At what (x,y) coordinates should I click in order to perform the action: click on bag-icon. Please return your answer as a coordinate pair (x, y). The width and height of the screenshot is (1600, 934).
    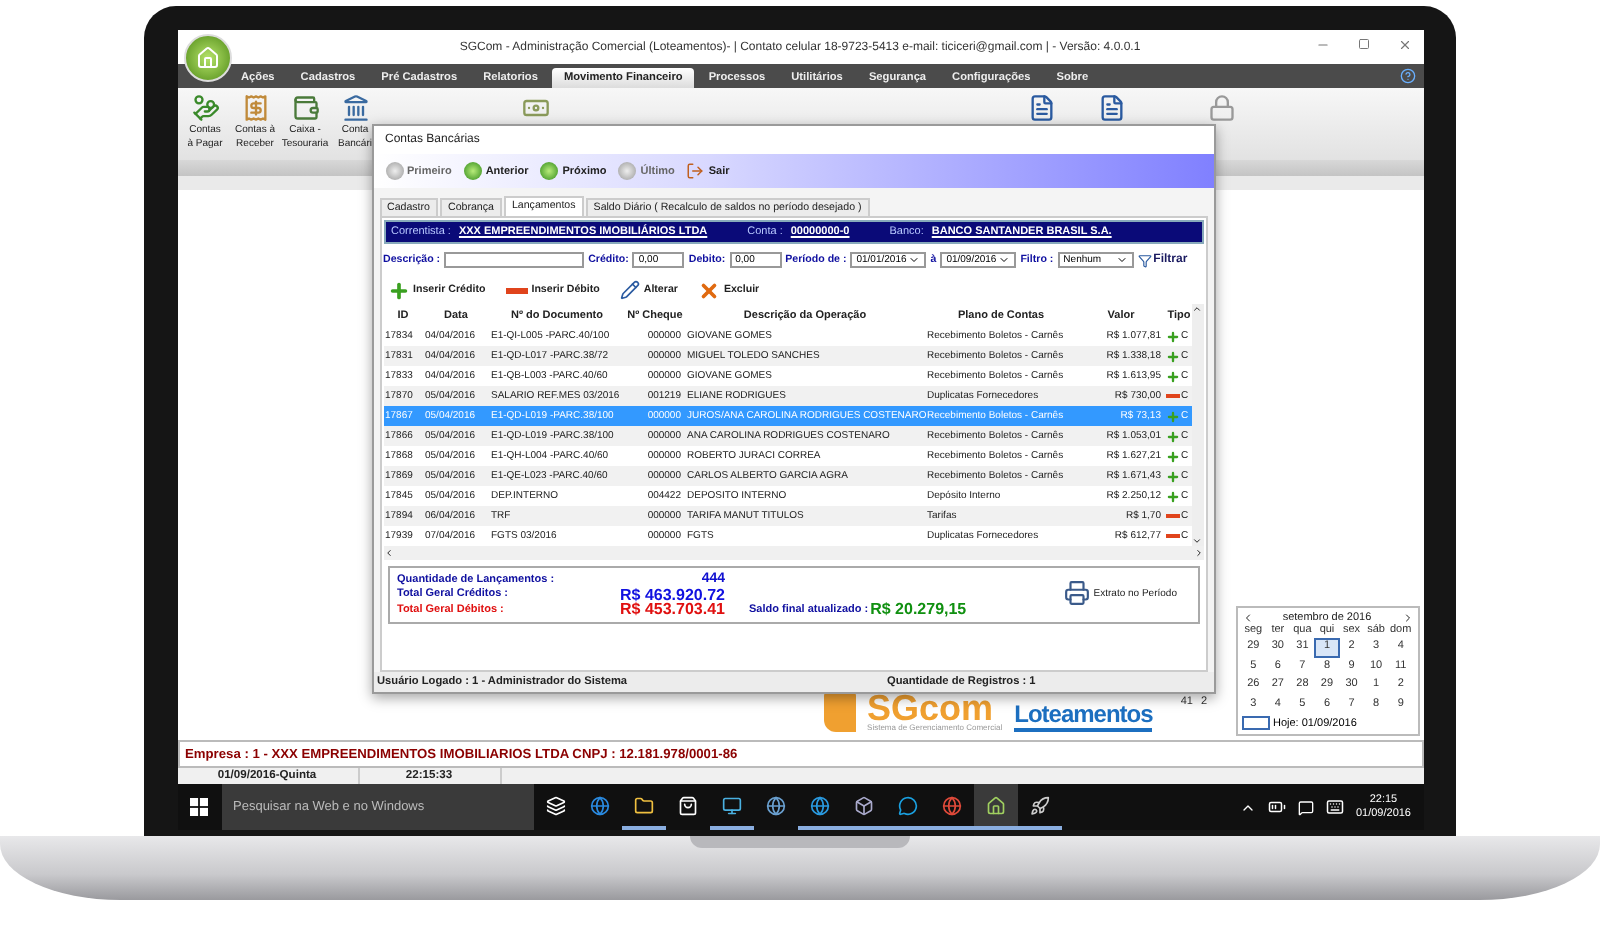
    Looking at the image, I should click on (687, 805).